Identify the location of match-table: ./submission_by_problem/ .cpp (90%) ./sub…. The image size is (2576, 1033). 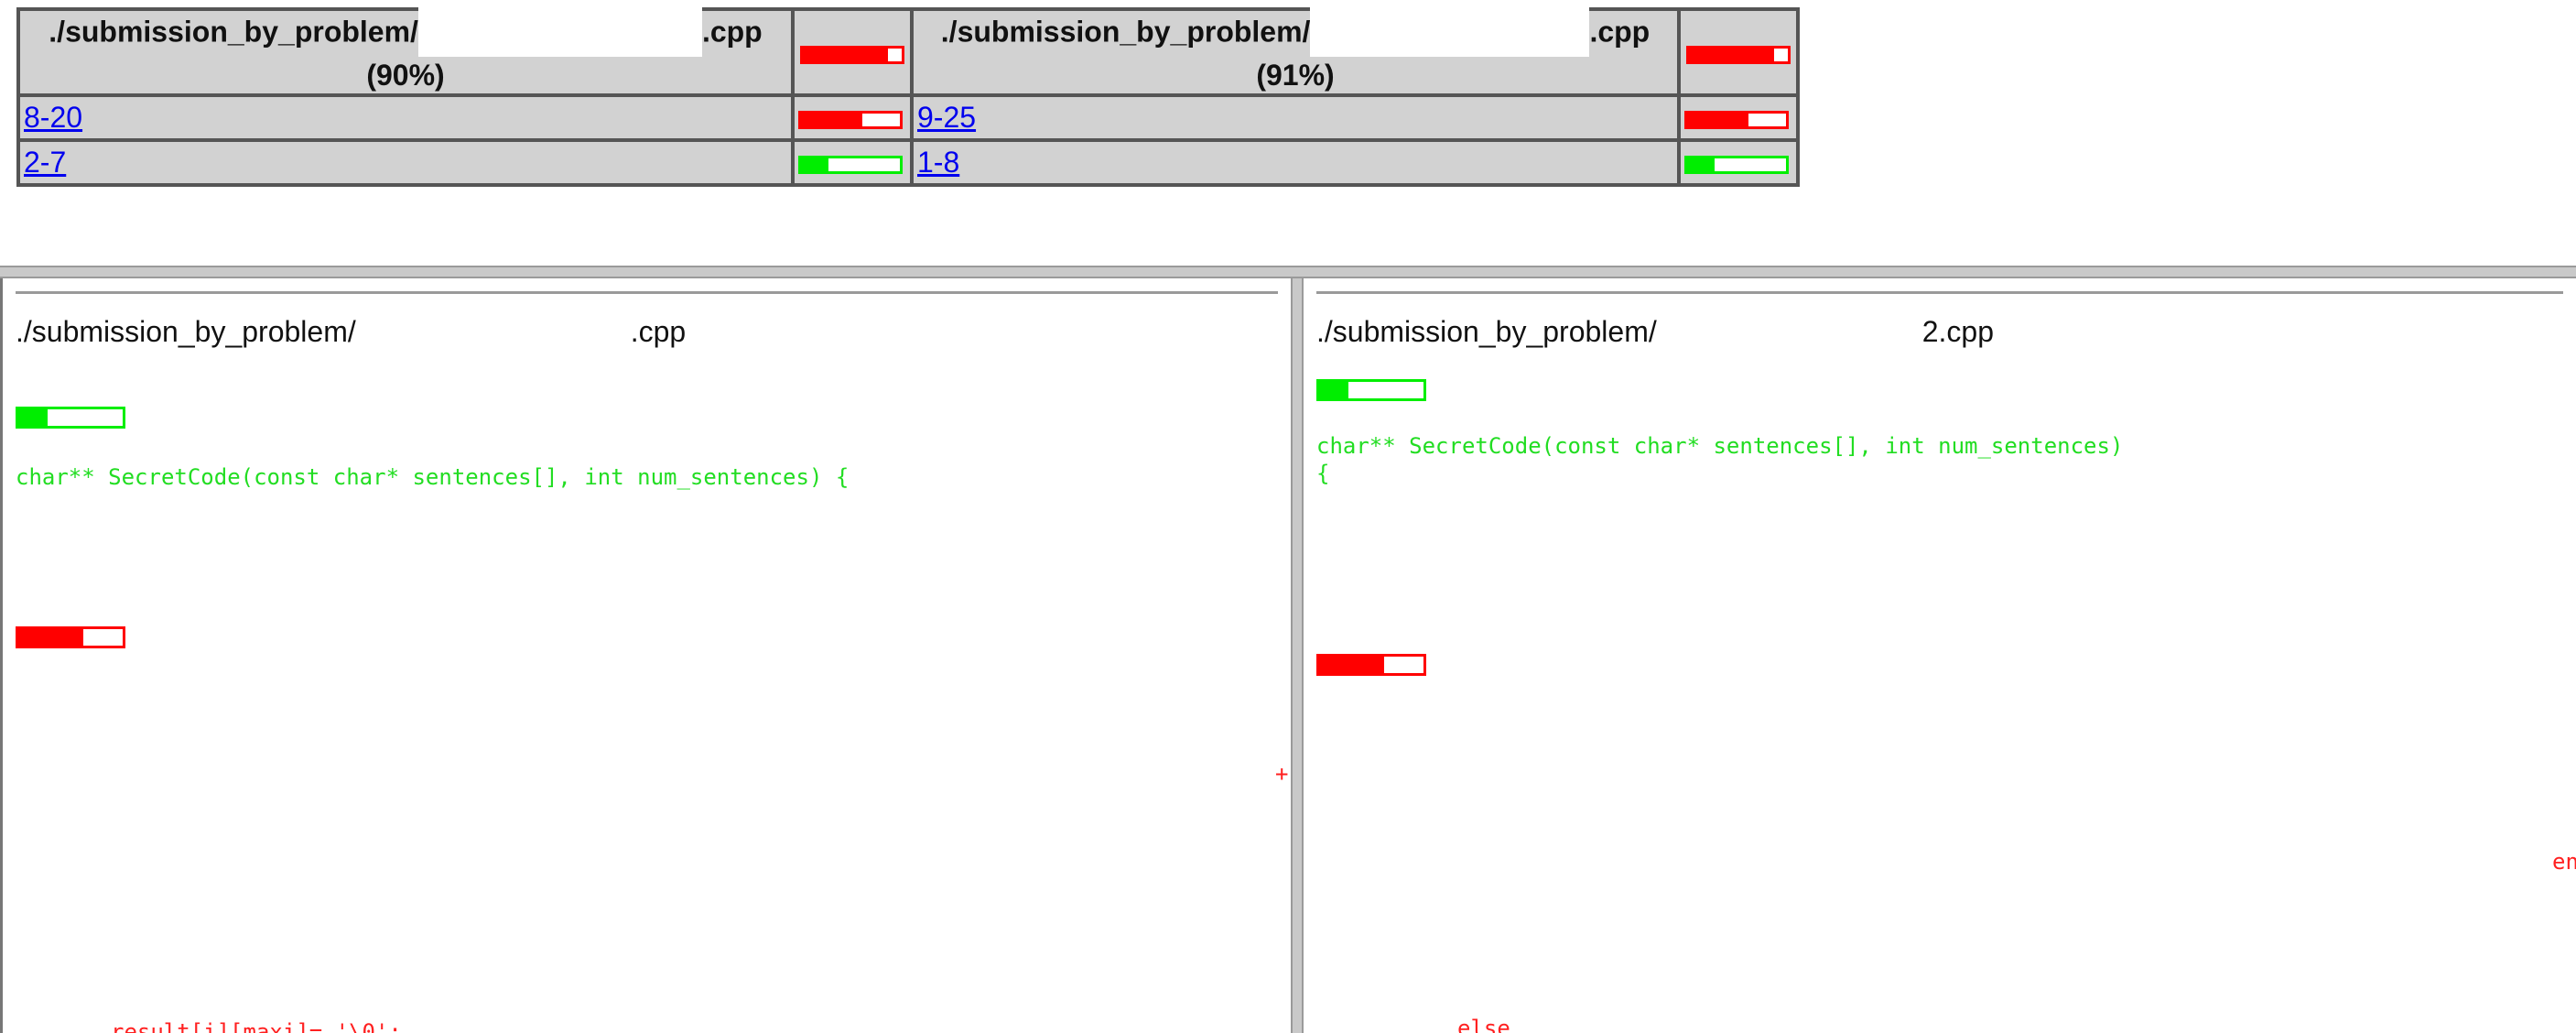
(908, 95).